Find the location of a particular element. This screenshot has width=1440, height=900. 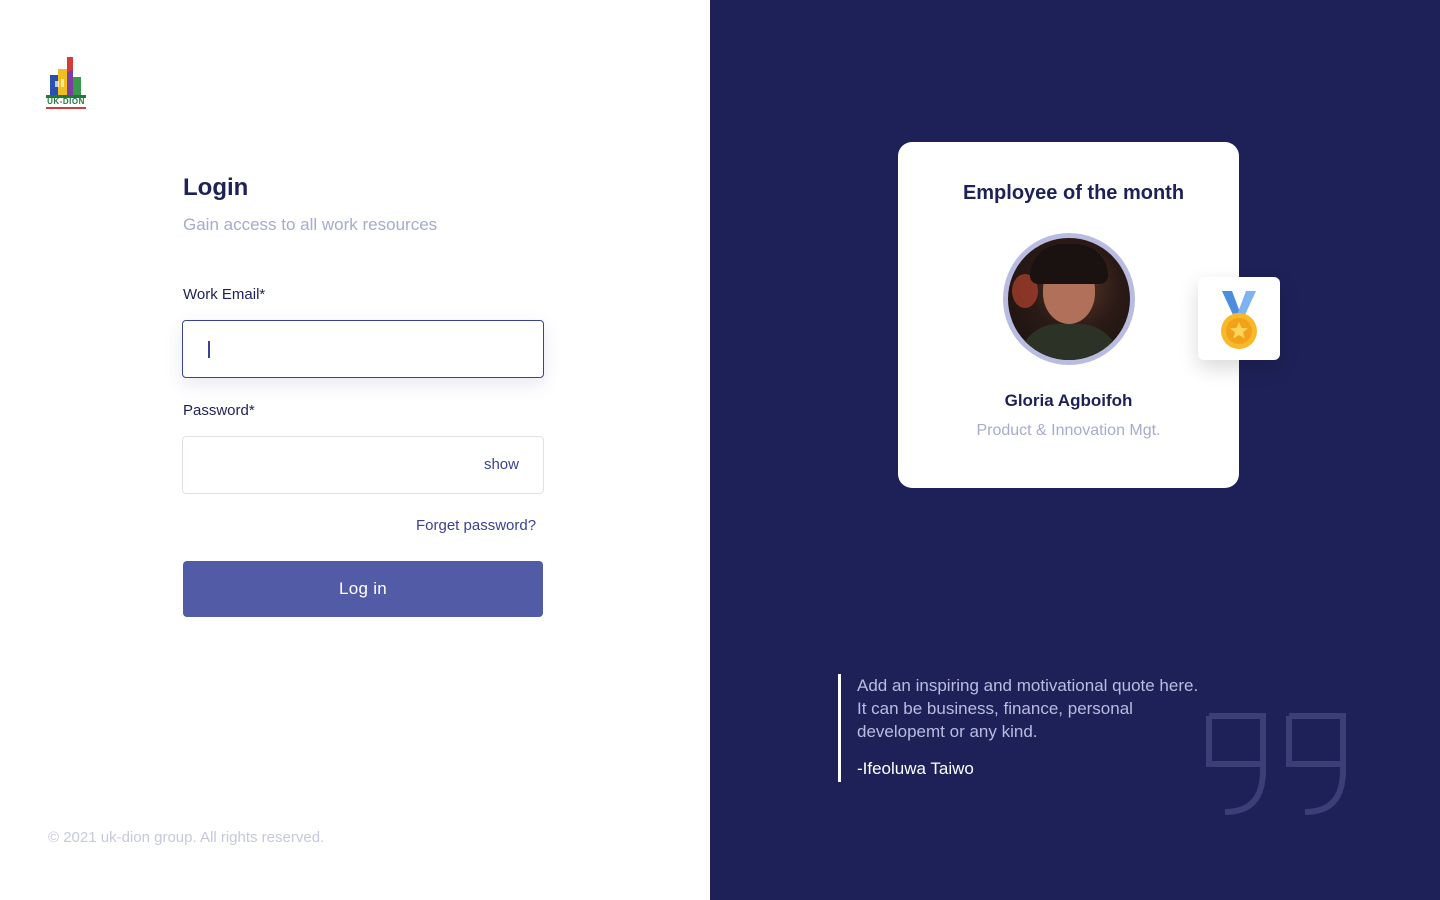

password-label: Password* is located at coordinates (219, 410).